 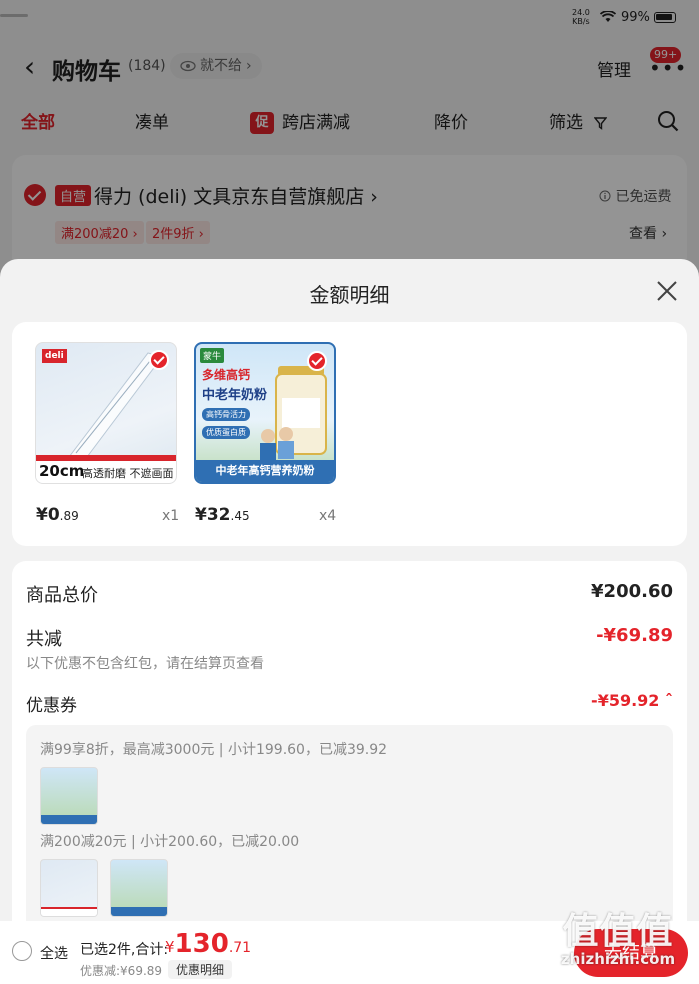 I want to click on checkout-bar: 全选 已选2件,合计: ¥130.71 优惠减:¥69.89 优惠明细 去结算, so click(x=349, y=952).